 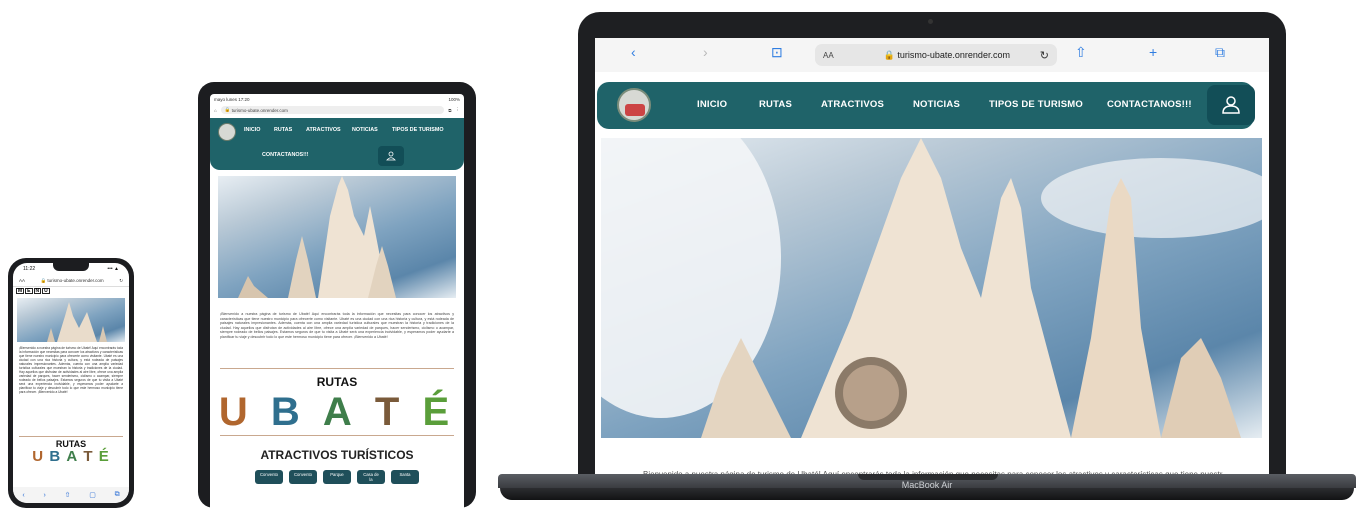 I want to click on tablet-status-bar: mayo lunes 17:20 100%, so click(x=337, y=99).